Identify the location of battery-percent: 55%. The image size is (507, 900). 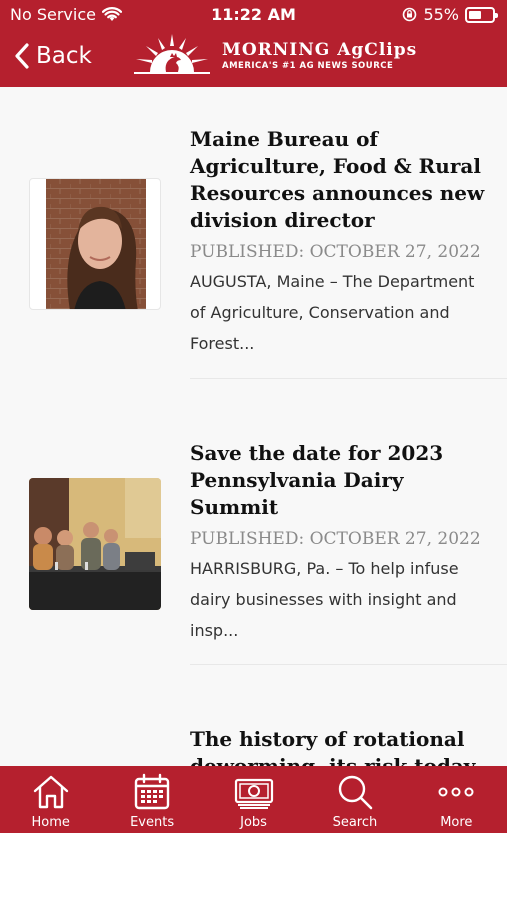
(441, 14).